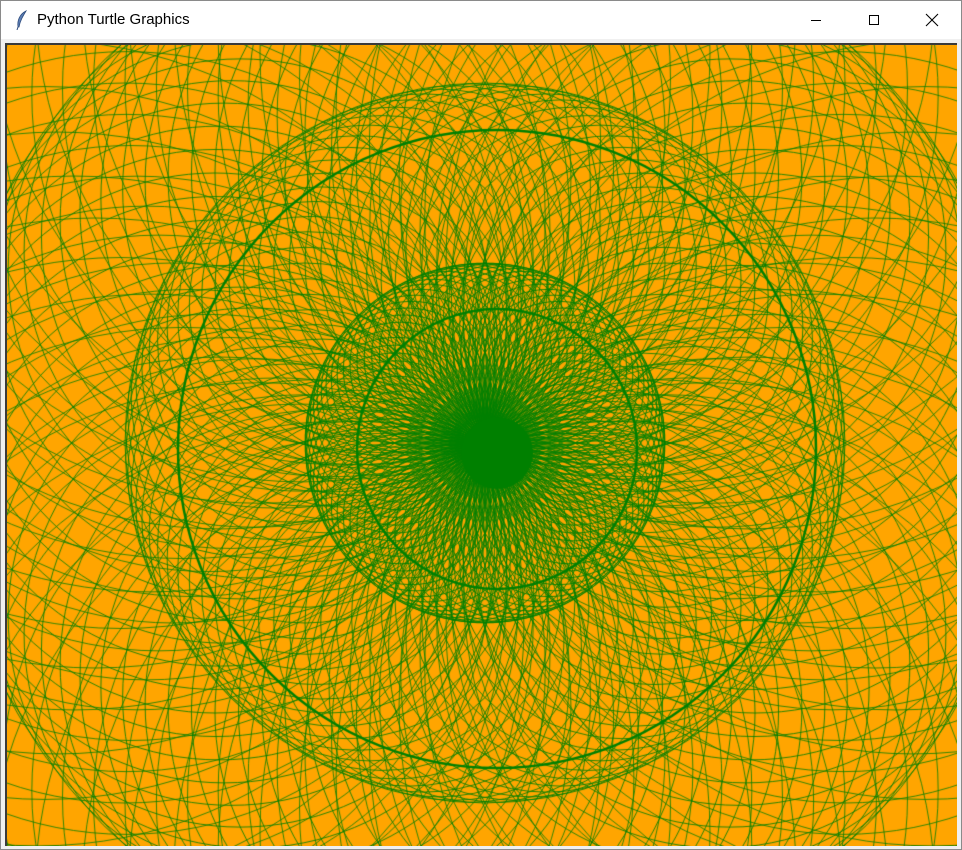 This screenshot has height=850, width=962. I want to click on maximize-icon, so click(874, 20).